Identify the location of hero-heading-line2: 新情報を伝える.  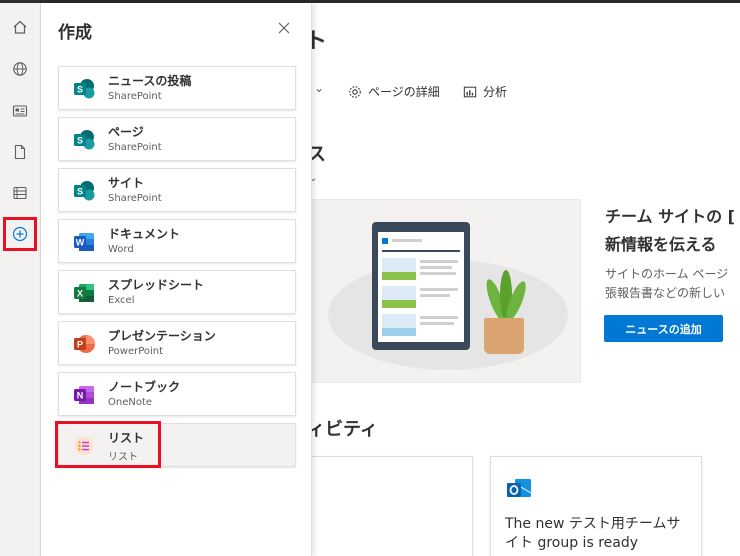
(661, 244).